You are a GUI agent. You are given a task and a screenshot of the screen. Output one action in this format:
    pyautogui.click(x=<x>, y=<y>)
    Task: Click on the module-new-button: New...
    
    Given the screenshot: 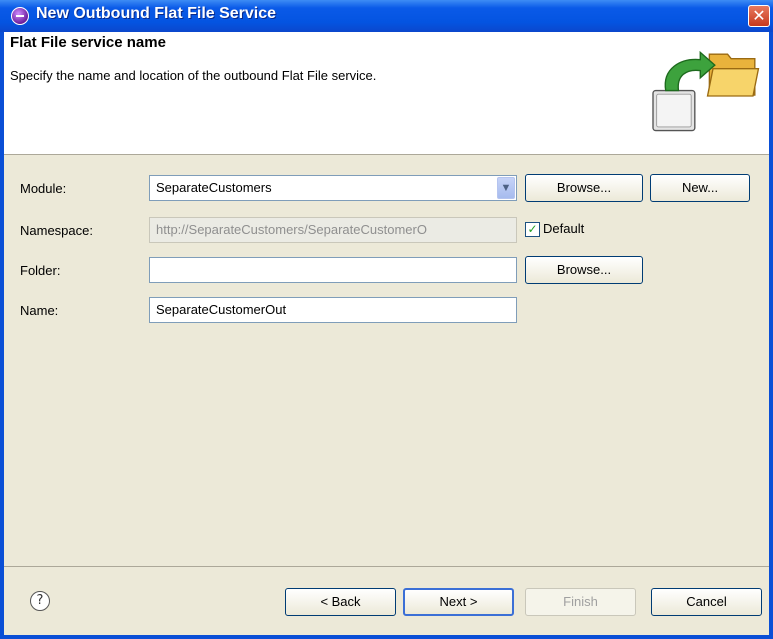 What is the action you would take?
    pyautogui.click(x=700, y=188)
    